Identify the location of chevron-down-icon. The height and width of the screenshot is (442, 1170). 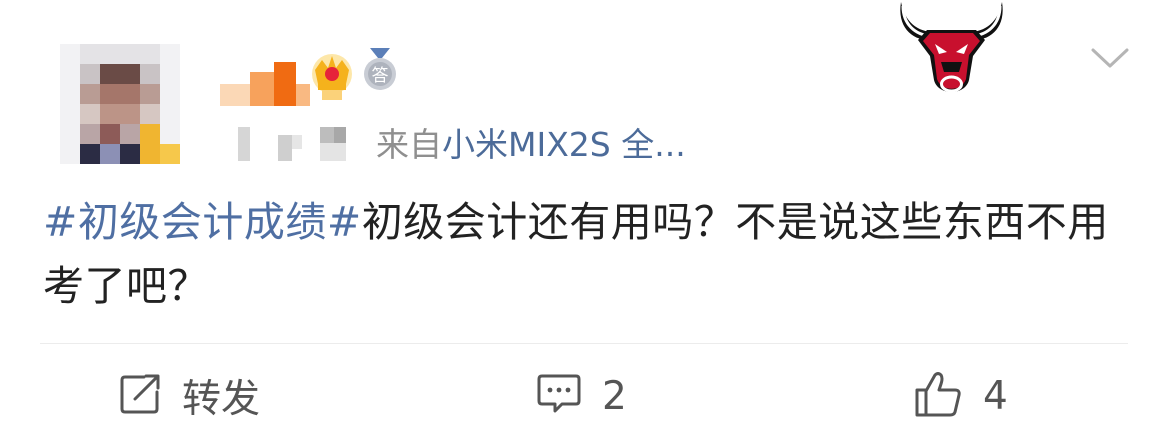
(1110, 58).